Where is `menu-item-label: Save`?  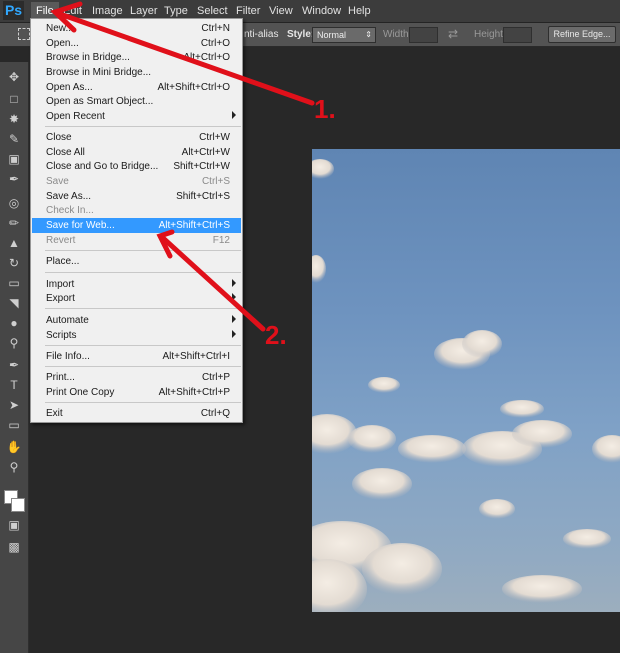 menu-item-label: Save is located at coordinates (57, 181).